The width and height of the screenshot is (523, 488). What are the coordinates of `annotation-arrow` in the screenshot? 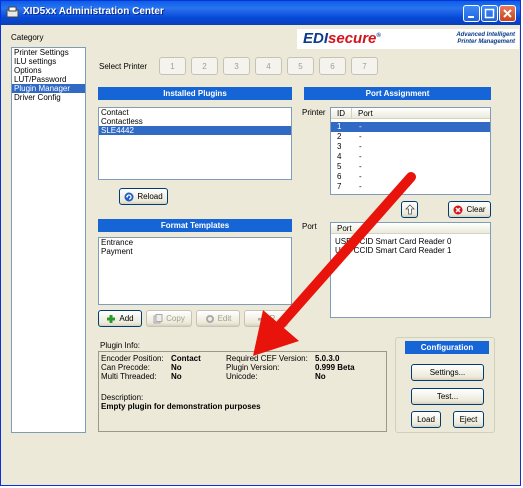 It's located at (334, 264).